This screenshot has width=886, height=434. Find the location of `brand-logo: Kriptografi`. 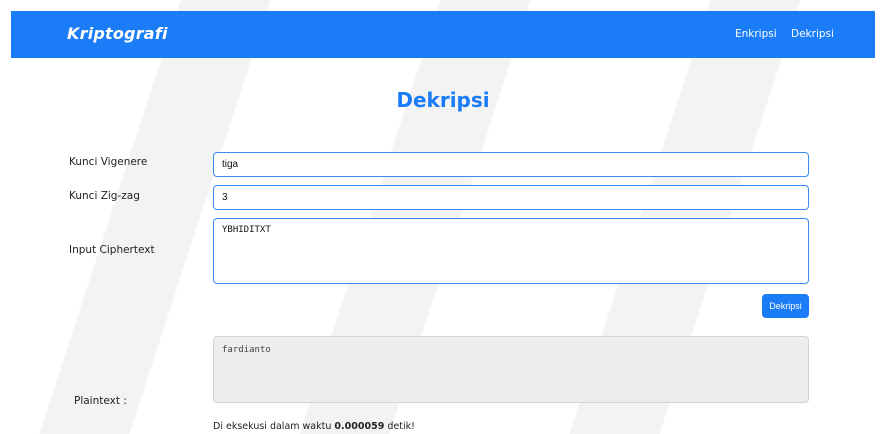

brand-logo: Kriptografi is located at coordinates (117, 33).